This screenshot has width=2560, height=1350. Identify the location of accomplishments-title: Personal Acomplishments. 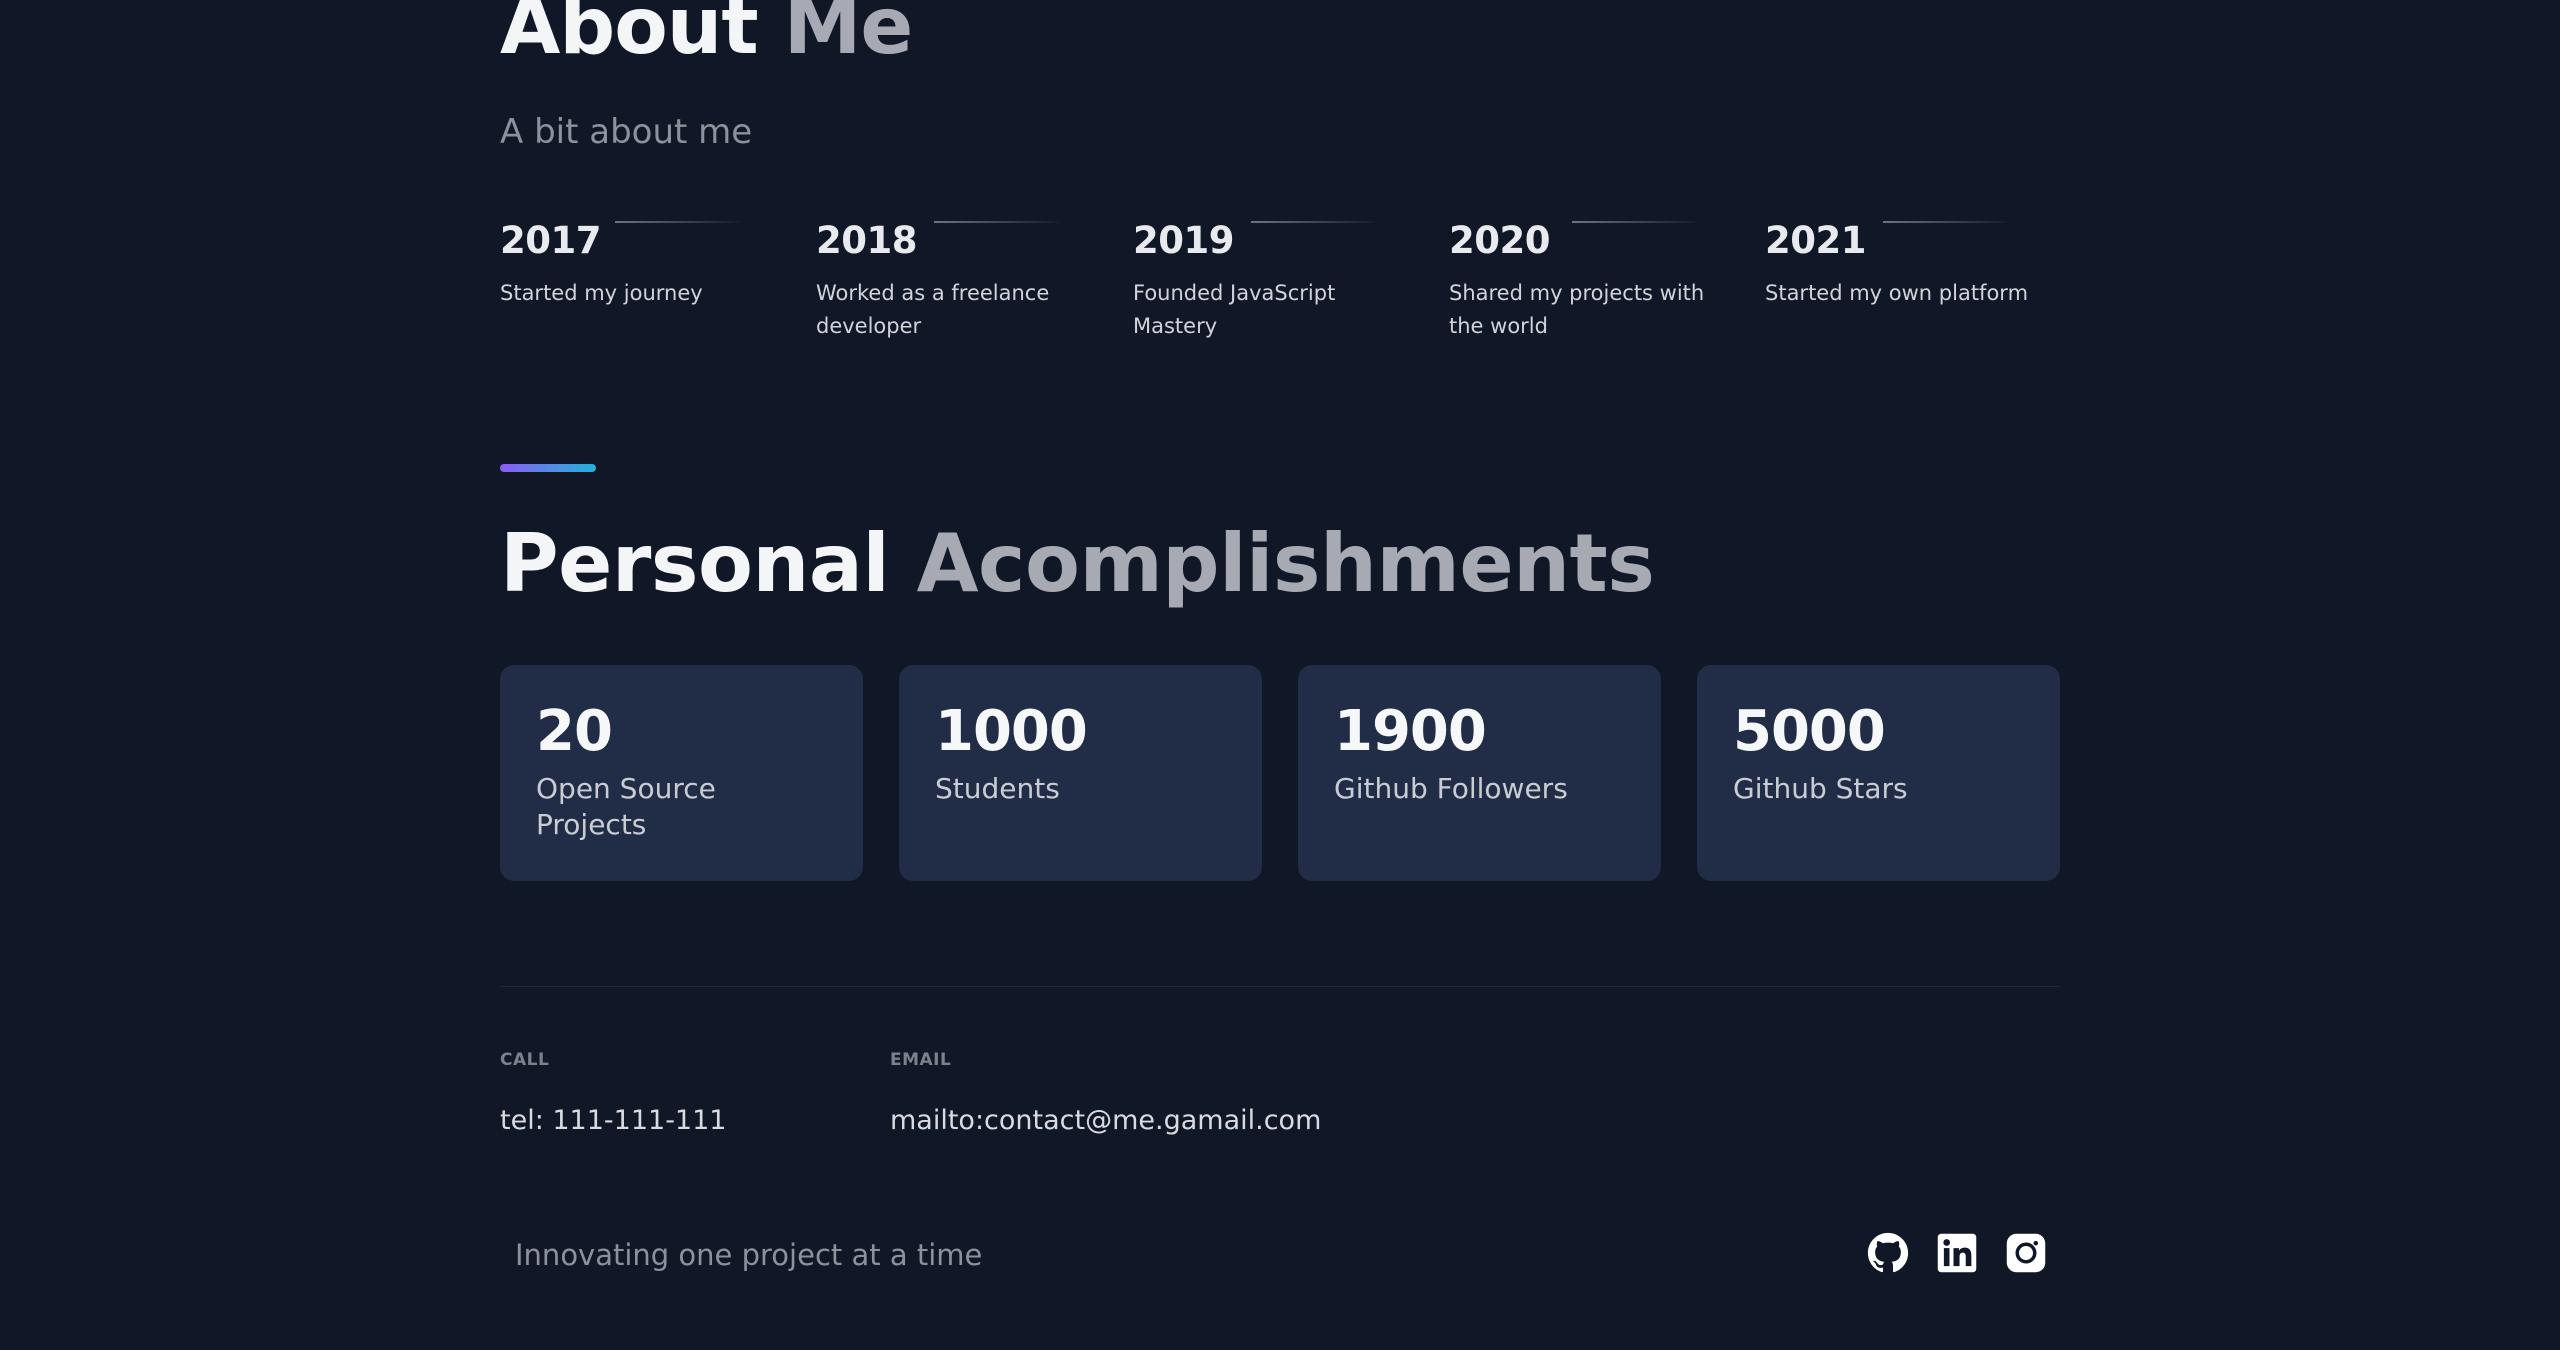
(1077, 563).